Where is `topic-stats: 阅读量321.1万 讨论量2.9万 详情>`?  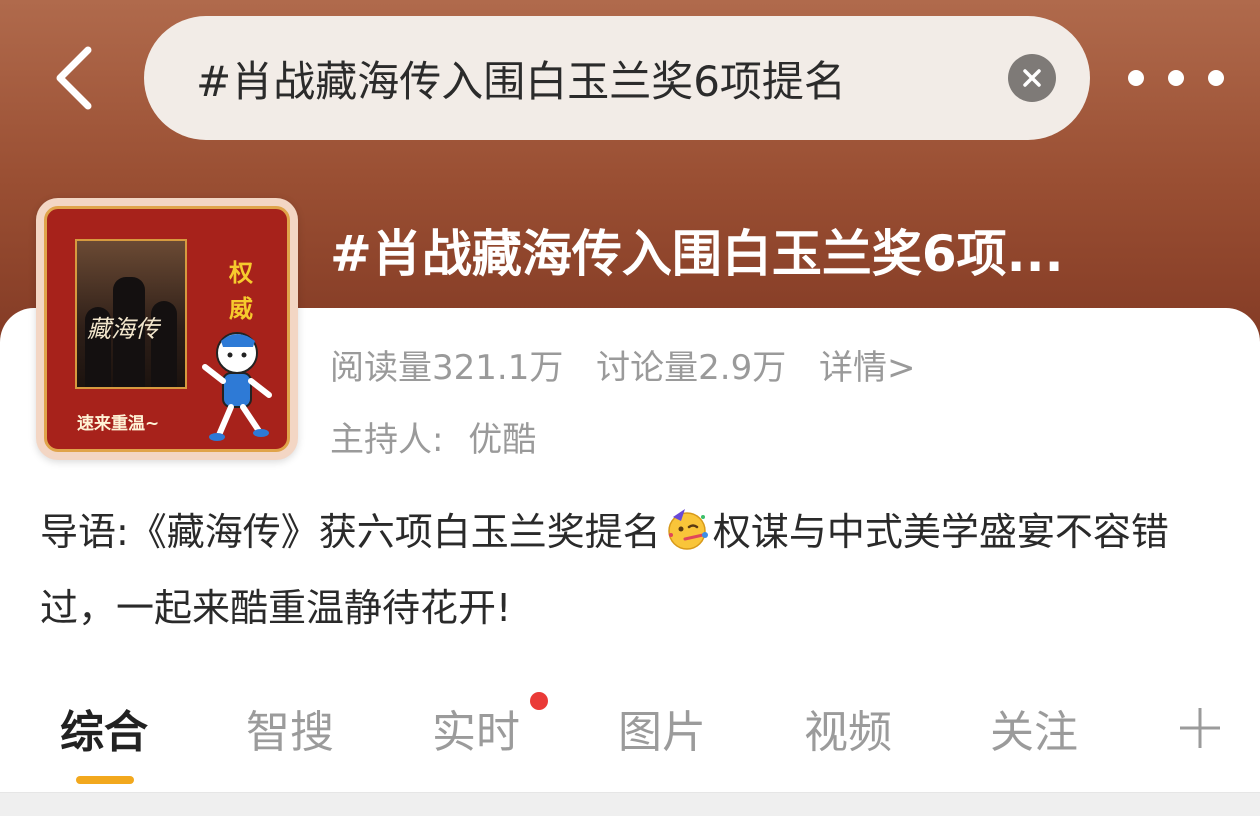 topic-stats: 阅读量321.1万 讨论量2.9万 详情> is located at coordinates (634, 364).